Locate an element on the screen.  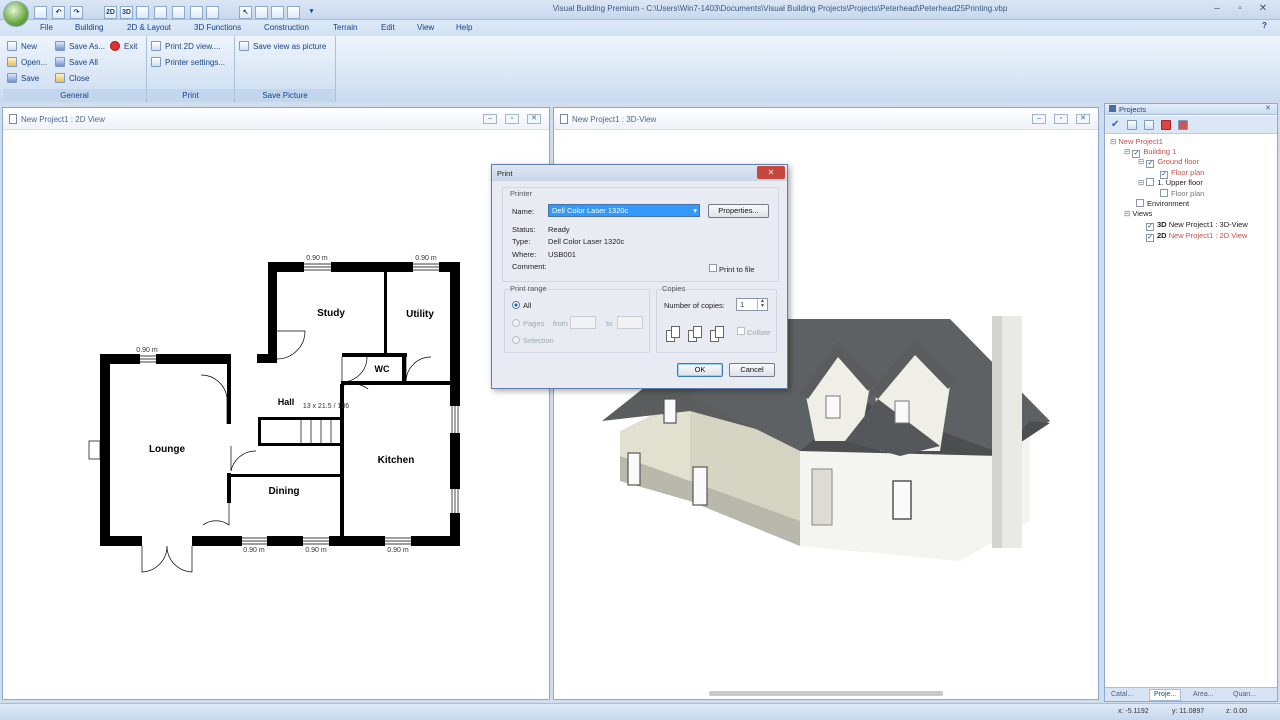
spin-arrows-icon: ▲ ▼ is located at coordinates (762, 304).